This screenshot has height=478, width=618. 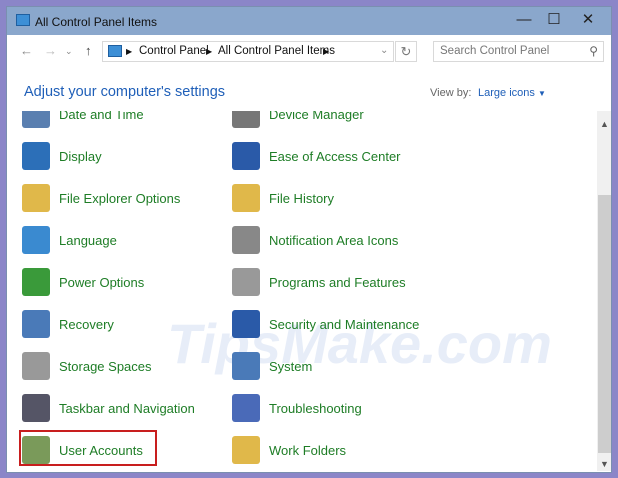 What do you see at coordinates (315, 408) in the screenshot?
I see `item-label: Troubleshooting` at bounding box center [315, 408].